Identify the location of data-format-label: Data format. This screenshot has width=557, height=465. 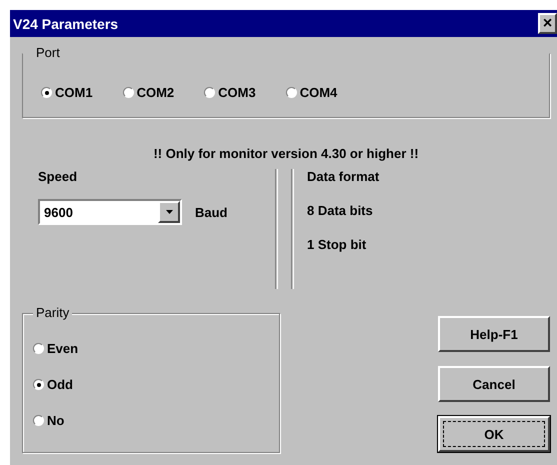
(343, 176).